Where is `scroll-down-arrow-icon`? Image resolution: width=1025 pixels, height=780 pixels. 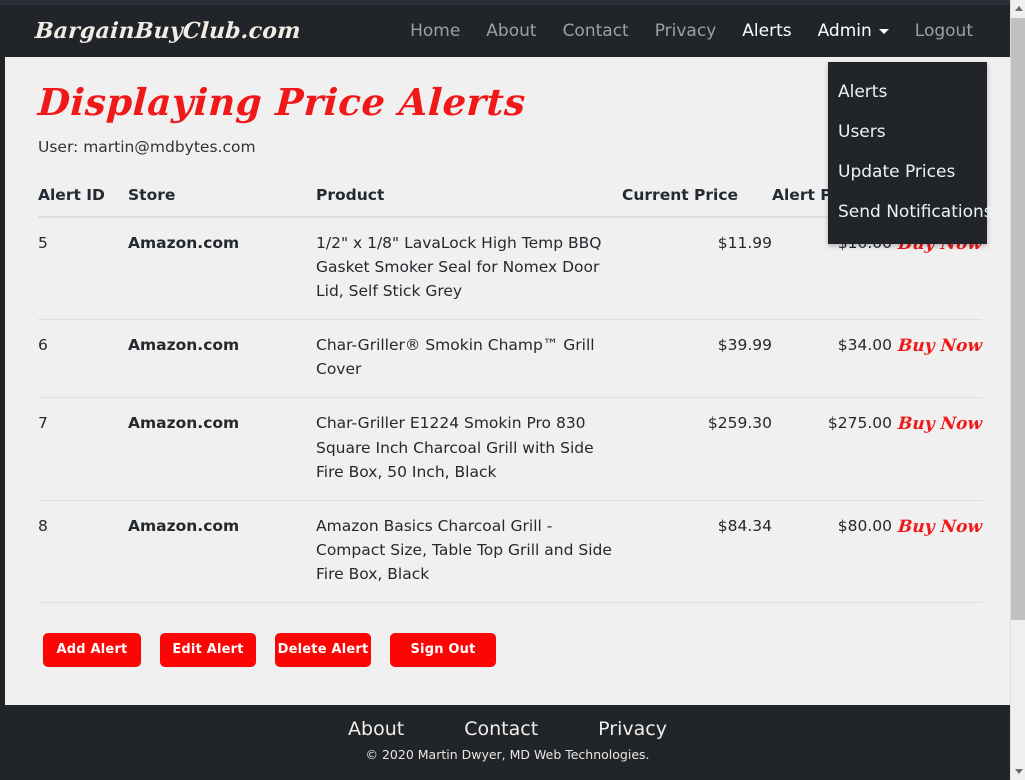 scroll-down-arrow-icon is located at coordinates (1018, 771).